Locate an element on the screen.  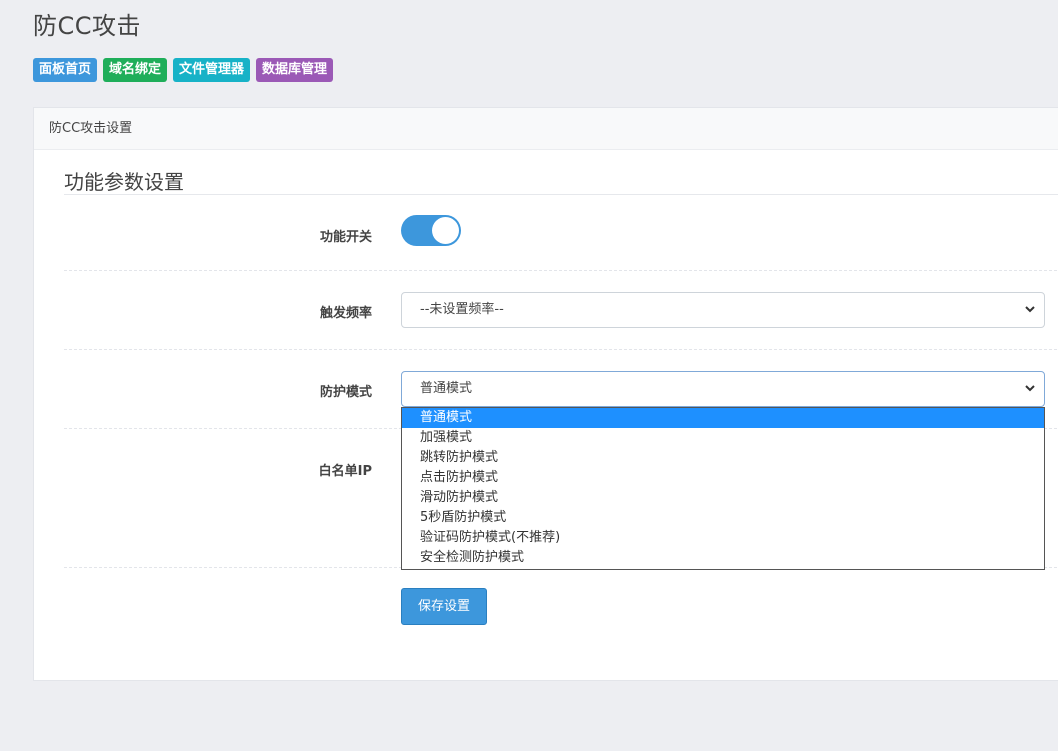
save-button: 保存设置 is located at coordinates (444, 606).